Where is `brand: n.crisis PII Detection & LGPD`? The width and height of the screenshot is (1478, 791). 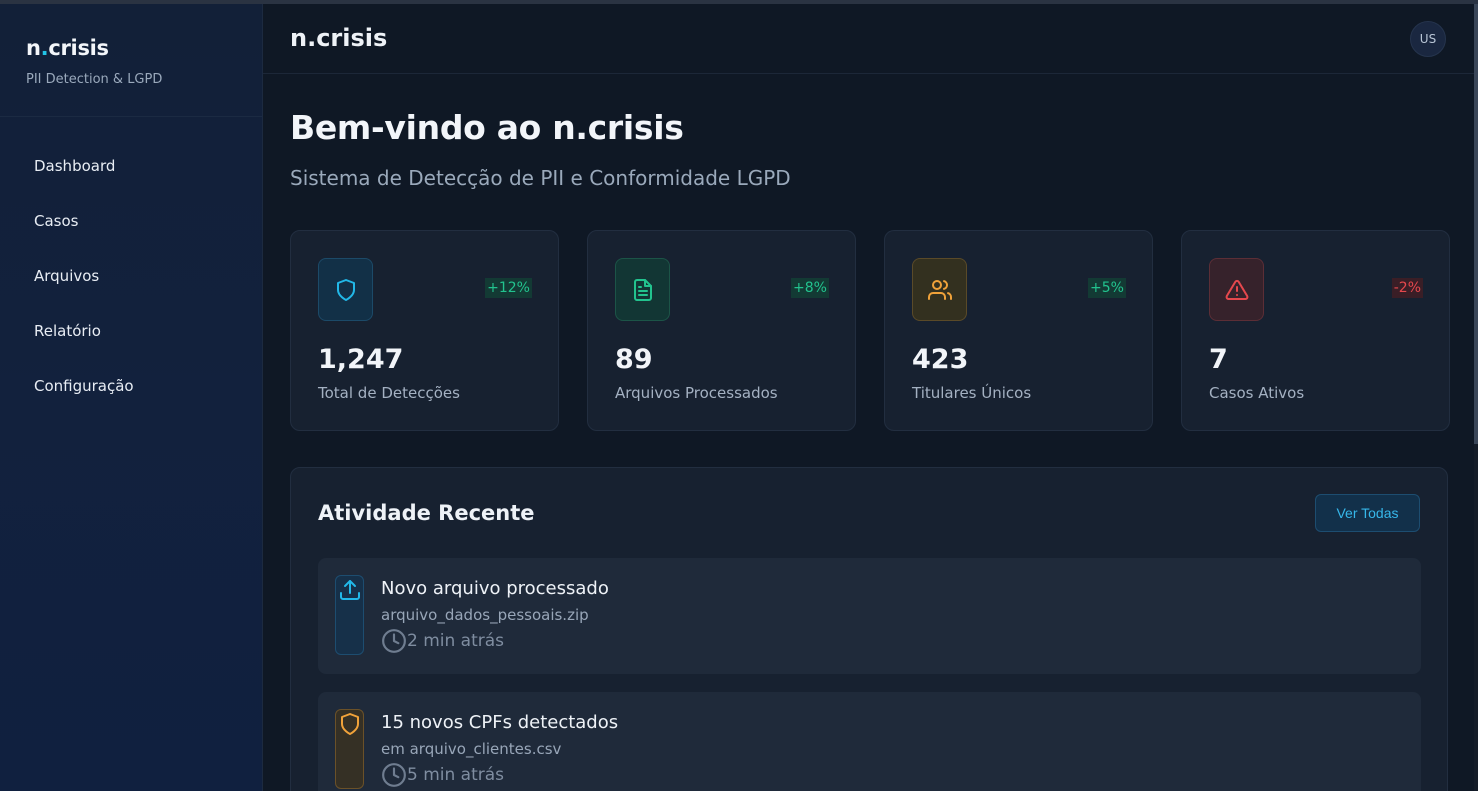 brand: n.crisis PII Detection & LGPD is located at coordinates (131, 60).